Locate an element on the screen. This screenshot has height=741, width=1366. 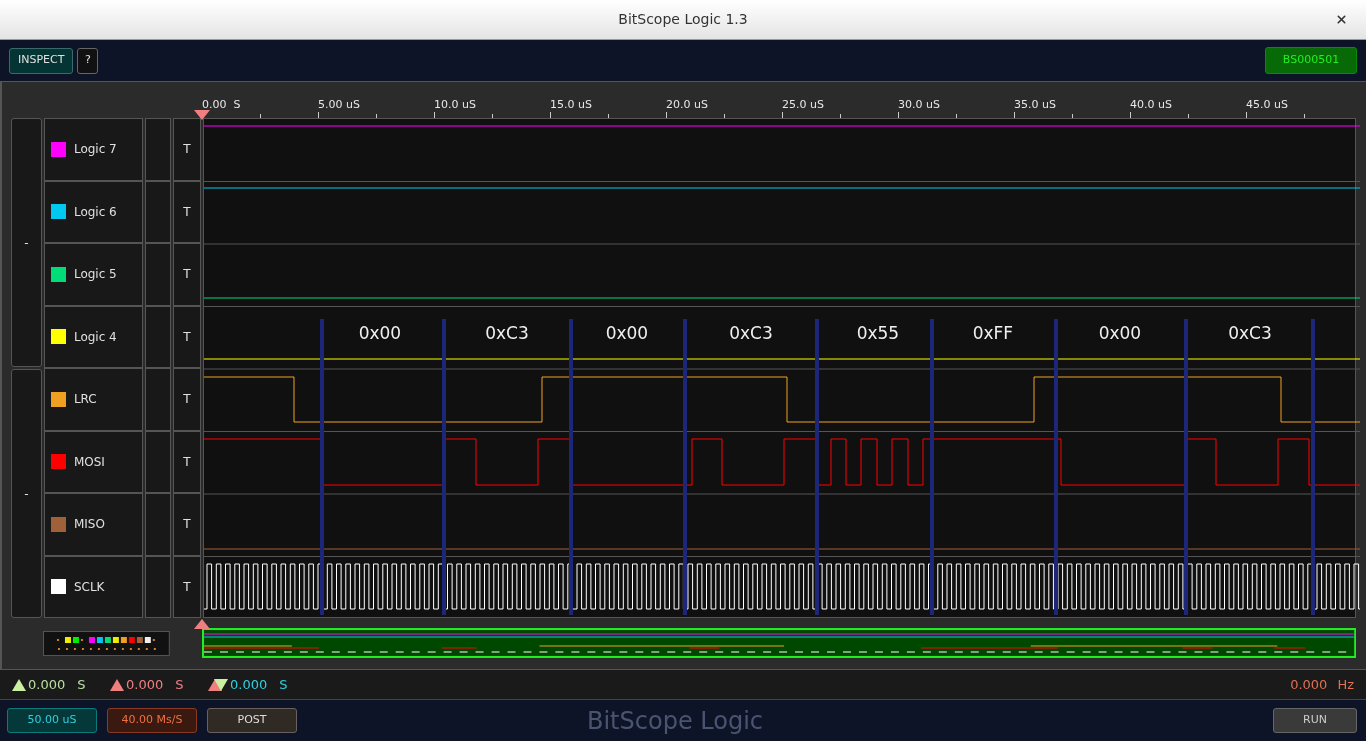
double-triangle-icon is located at coordinates (218, 684).